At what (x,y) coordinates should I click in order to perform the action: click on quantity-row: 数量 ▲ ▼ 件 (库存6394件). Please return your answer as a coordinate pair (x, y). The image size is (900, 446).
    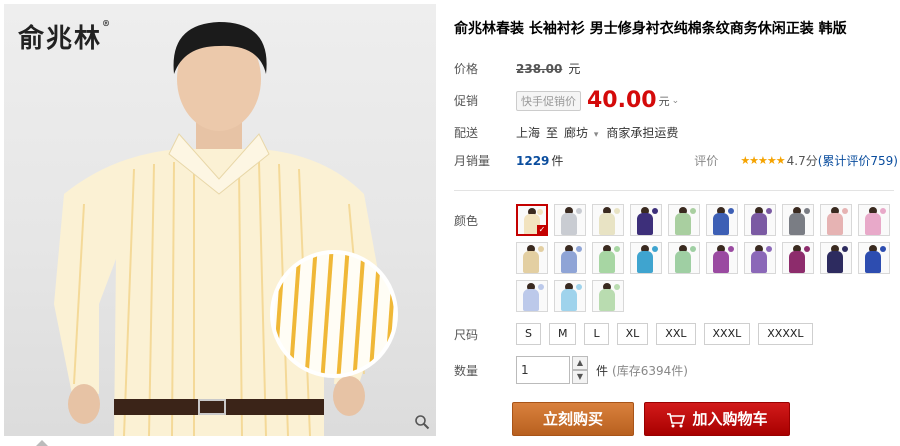
    Looking at the image, I should click on (571, 370).